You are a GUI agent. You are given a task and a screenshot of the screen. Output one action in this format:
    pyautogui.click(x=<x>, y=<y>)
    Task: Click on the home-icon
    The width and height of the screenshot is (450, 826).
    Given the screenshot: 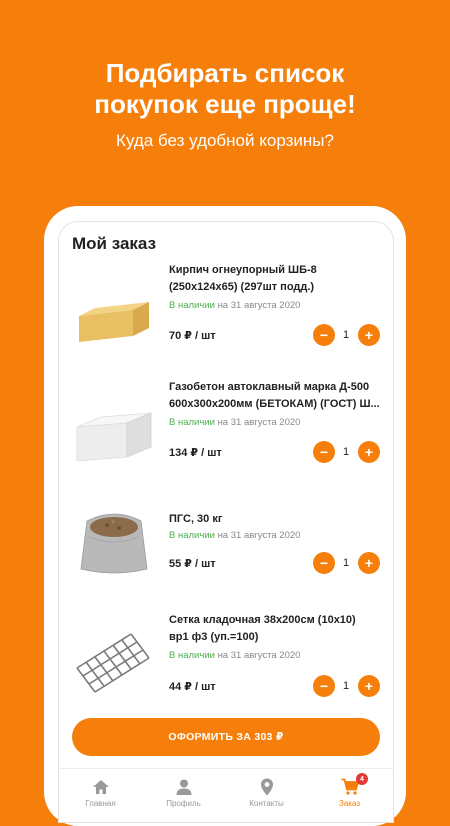 What is the action you would take?
    pyautogui.click(x=101, y=787)
    